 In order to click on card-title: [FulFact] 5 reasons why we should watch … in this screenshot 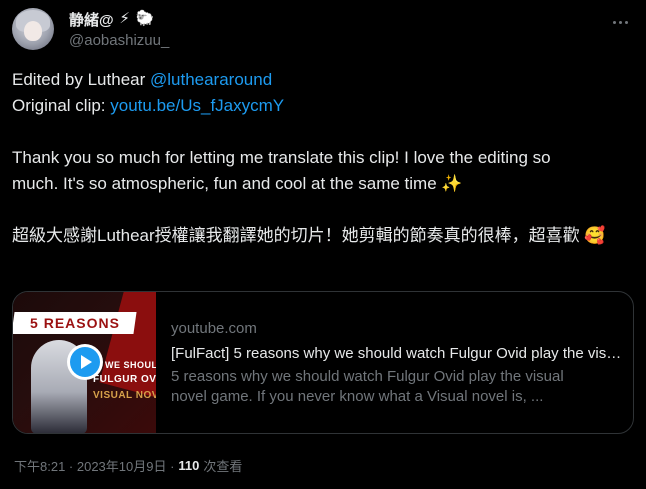, I will do `click(397, 353)`.